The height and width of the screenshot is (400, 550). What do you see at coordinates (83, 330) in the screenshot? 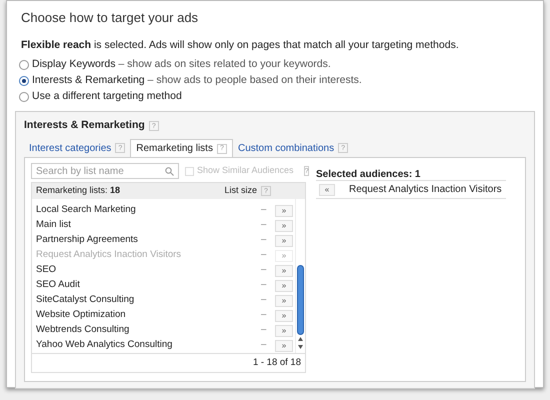
I see `list-name: Webtrends Consulting` at bounding box center [83, 330].